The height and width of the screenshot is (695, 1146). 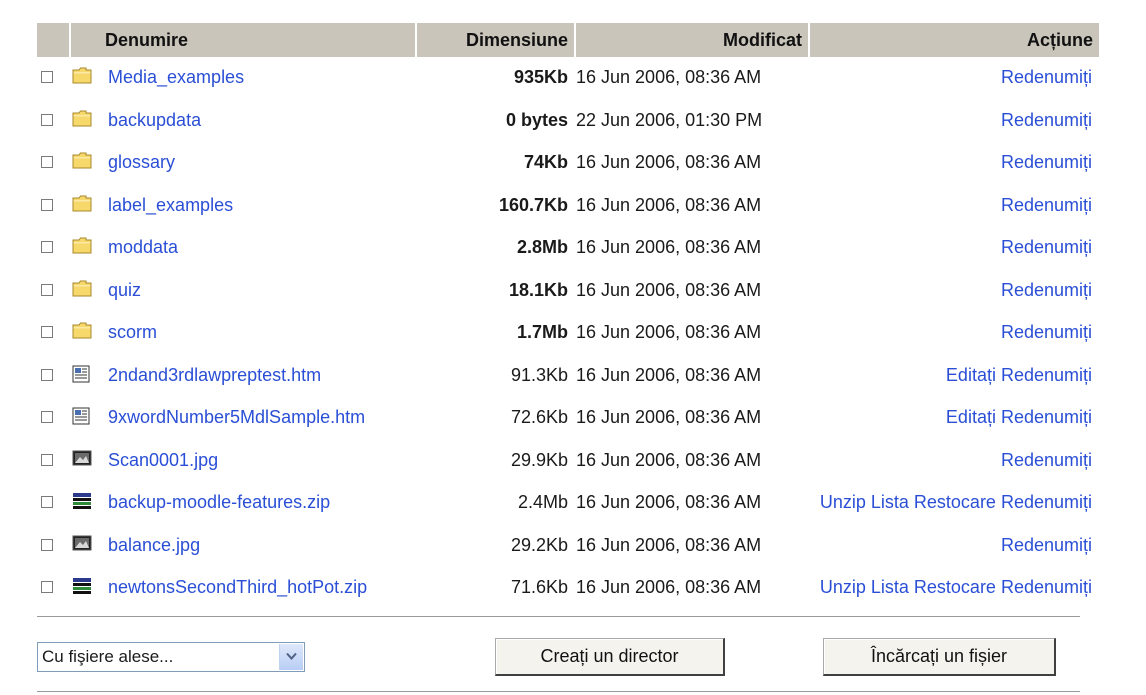 I want to click on file-size: 0 bytes, so click(x=536, y=119).